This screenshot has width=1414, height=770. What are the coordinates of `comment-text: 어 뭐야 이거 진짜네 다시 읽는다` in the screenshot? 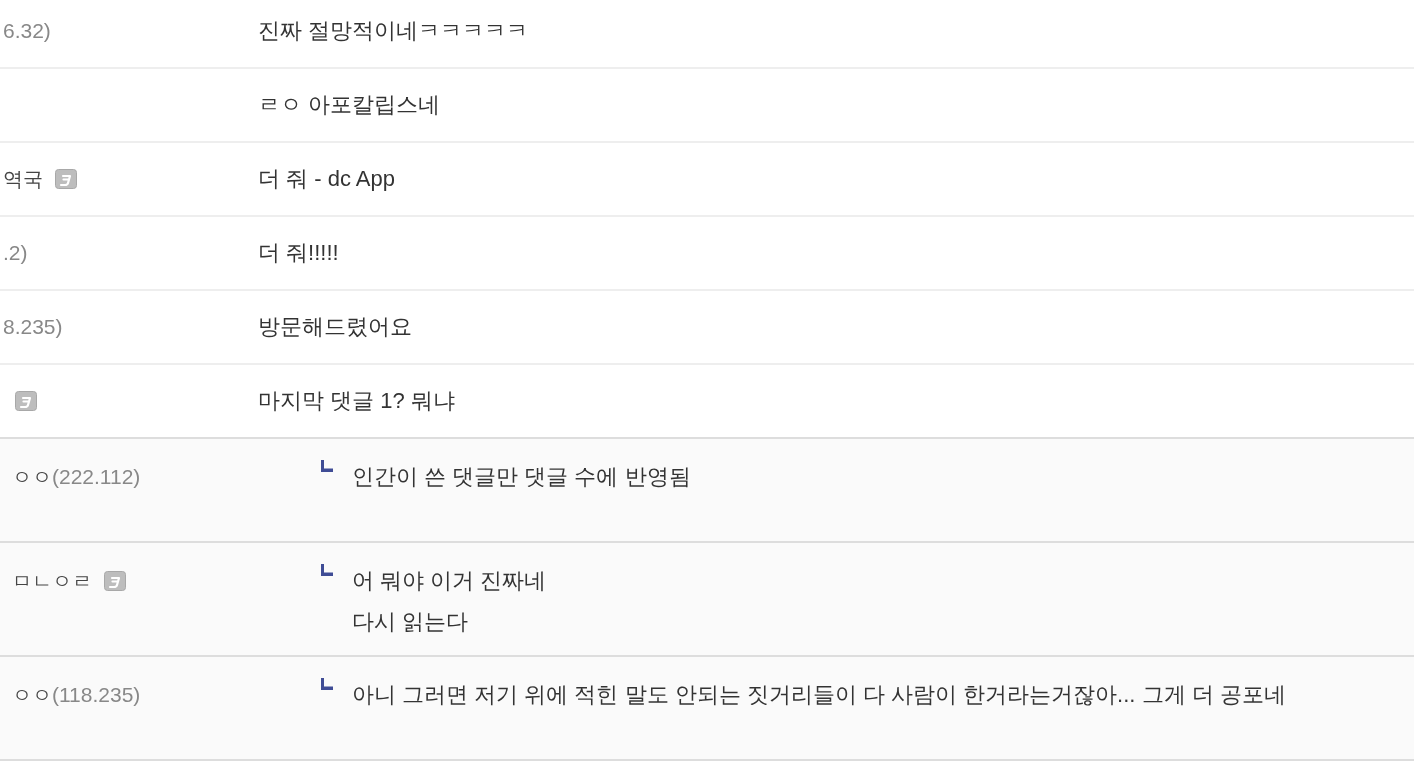 It's located at (449, 601).